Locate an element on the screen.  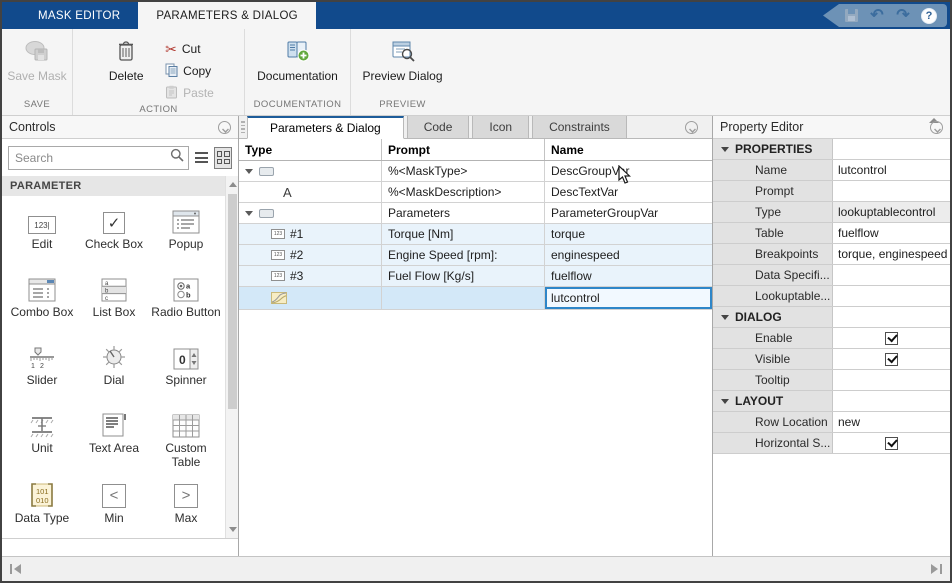
cell-name-editing: lutcontrol is located at coordinates (628, 298).